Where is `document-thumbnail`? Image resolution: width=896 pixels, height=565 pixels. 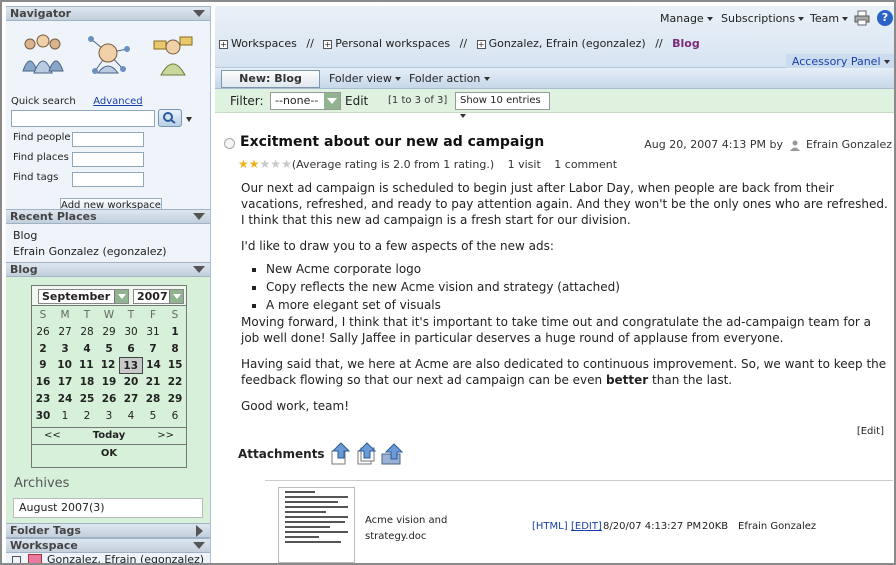 document-thumbnail is located at coordinates (316, 525).